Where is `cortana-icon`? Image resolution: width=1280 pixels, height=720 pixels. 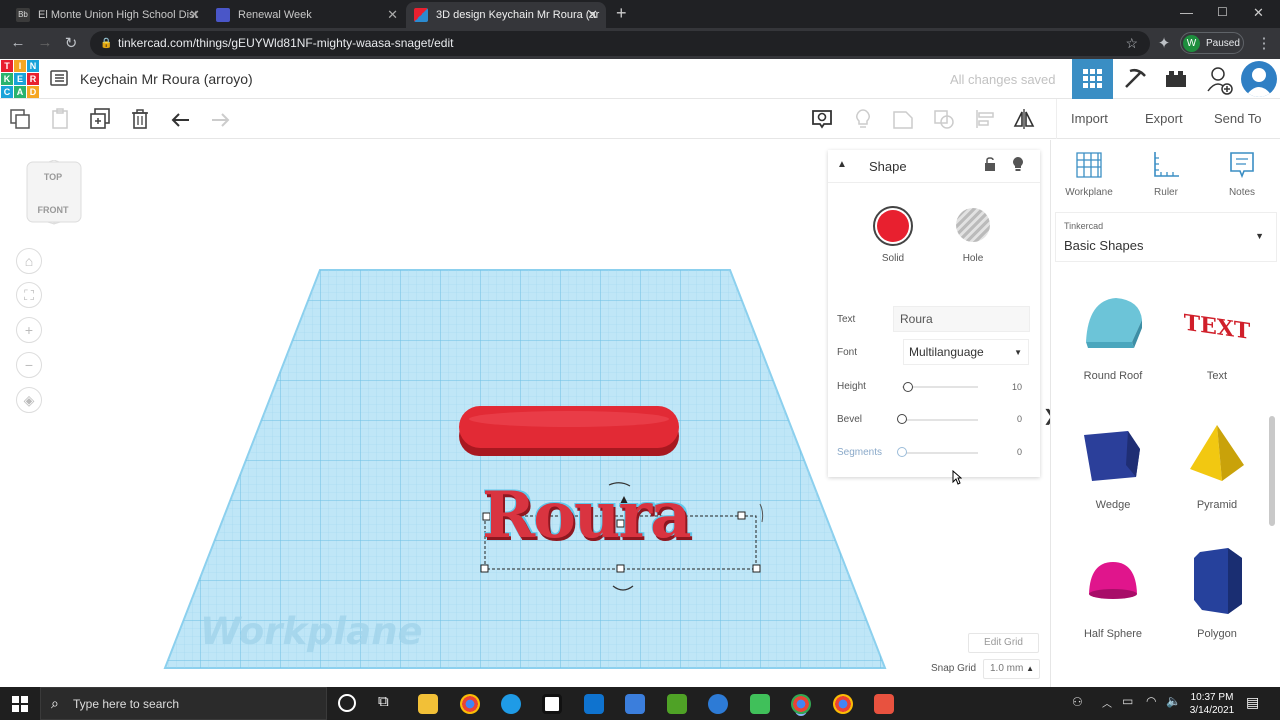
cortana-icon is located at coordinates (347, 703).